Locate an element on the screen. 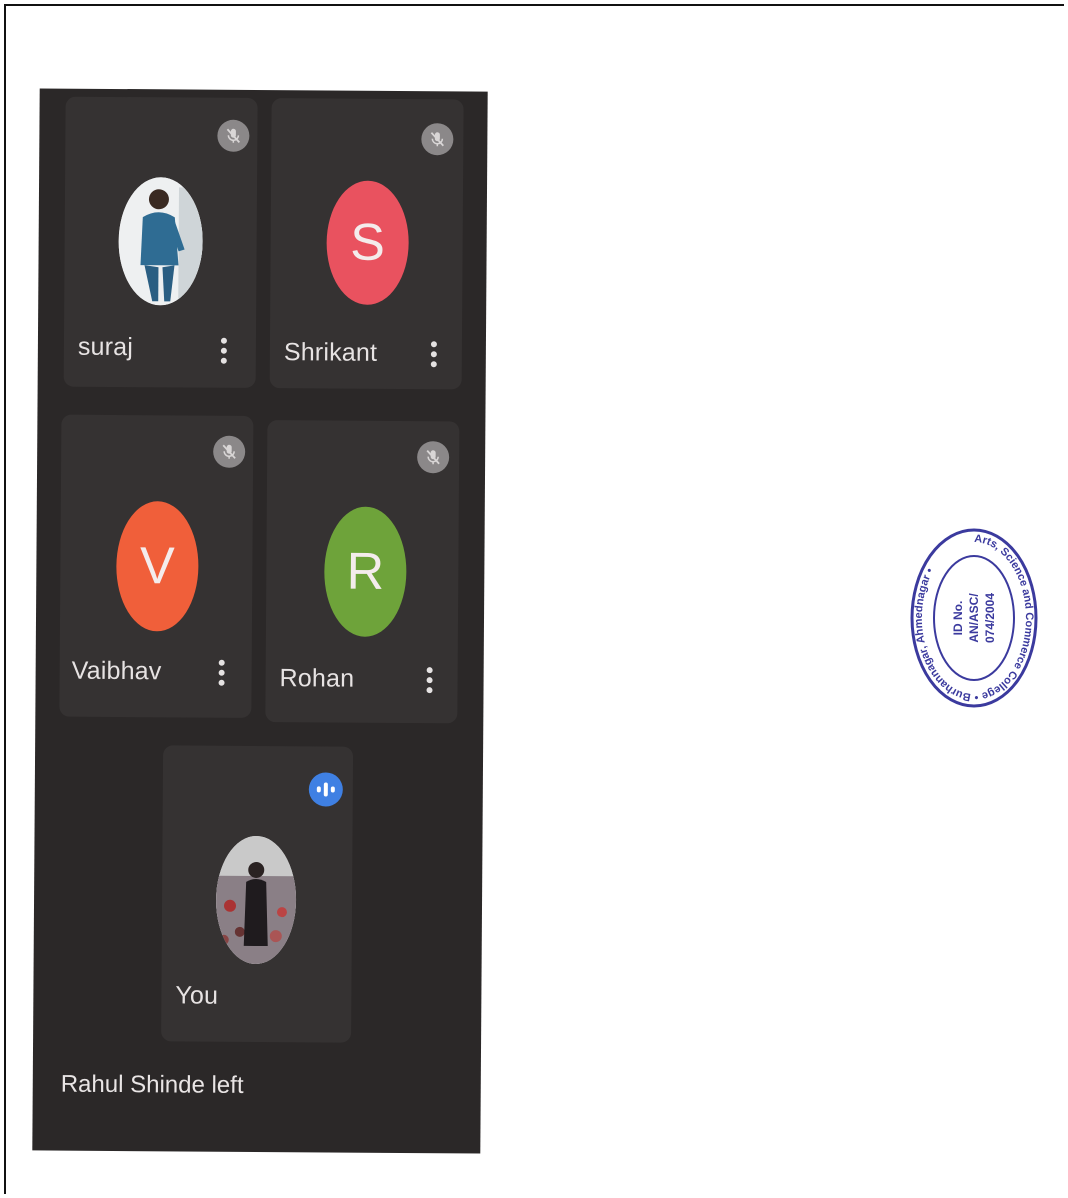 The width and height of the screenshot is (1068, 1198). participant-tile-rohan: R Rohan is located at coordinates (362, 572).